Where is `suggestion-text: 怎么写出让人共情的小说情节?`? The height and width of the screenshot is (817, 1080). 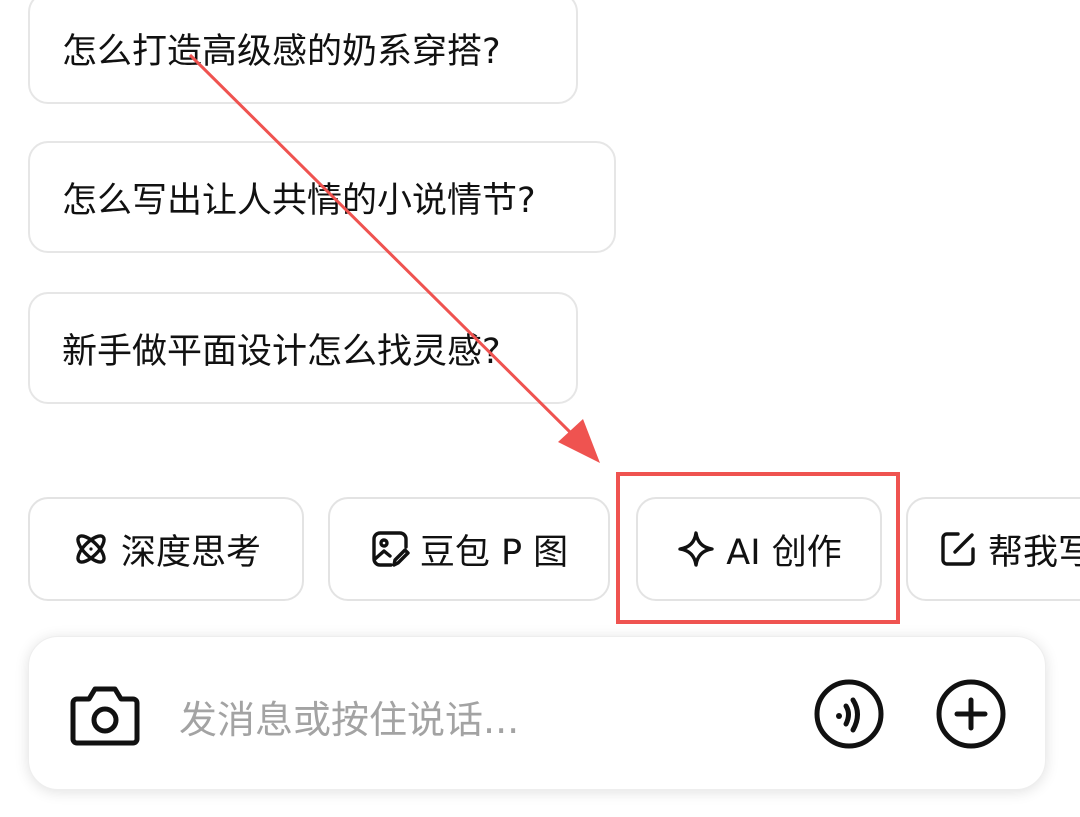 suggestion-text: 怎么写出让人共情的小说情节? is located at coordinates (299, 200).